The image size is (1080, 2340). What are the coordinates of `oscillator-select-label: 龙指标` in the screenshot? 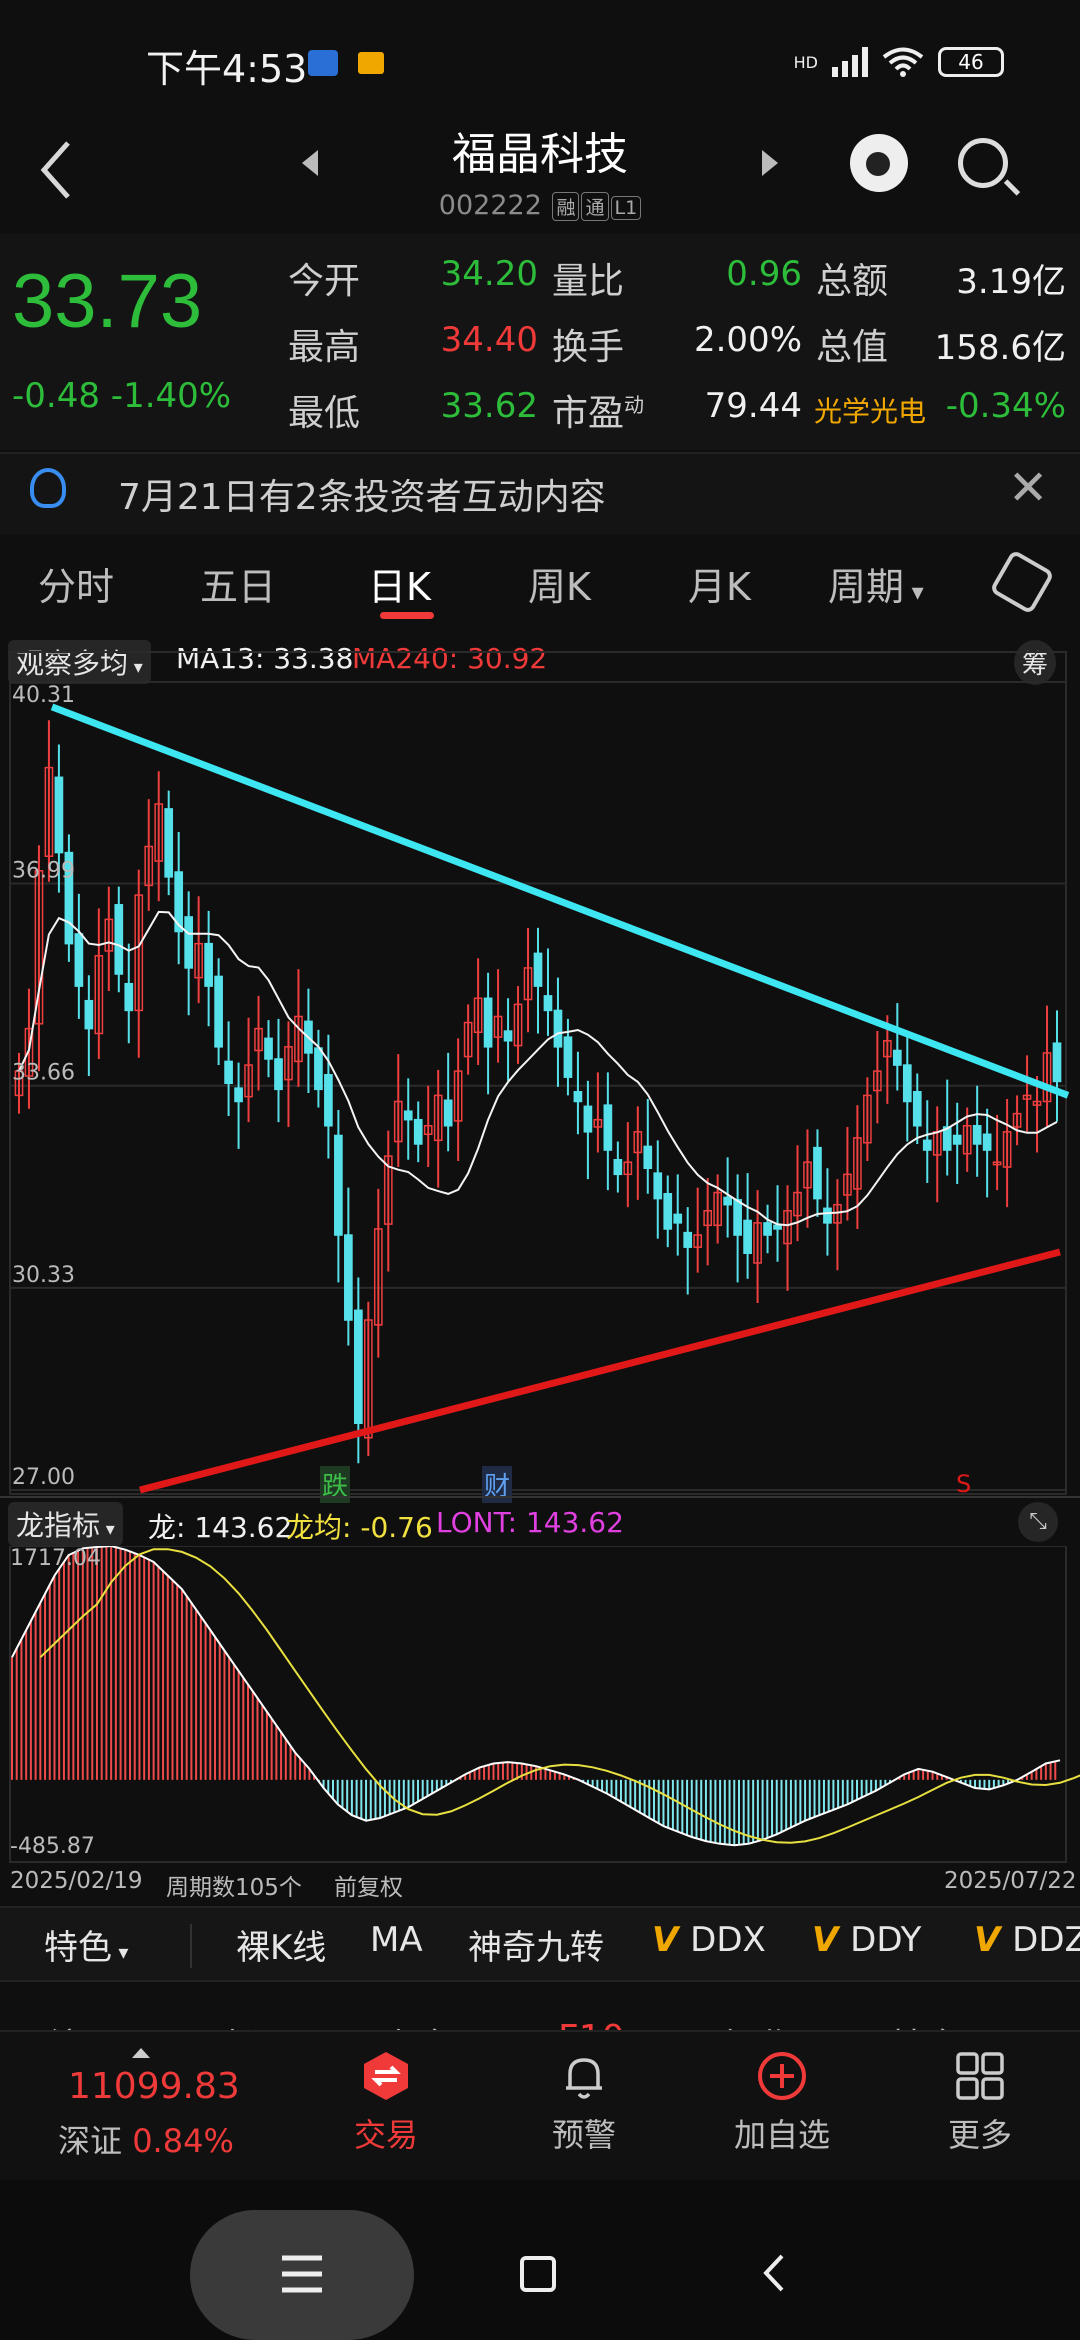 It's located at (58, 1525).